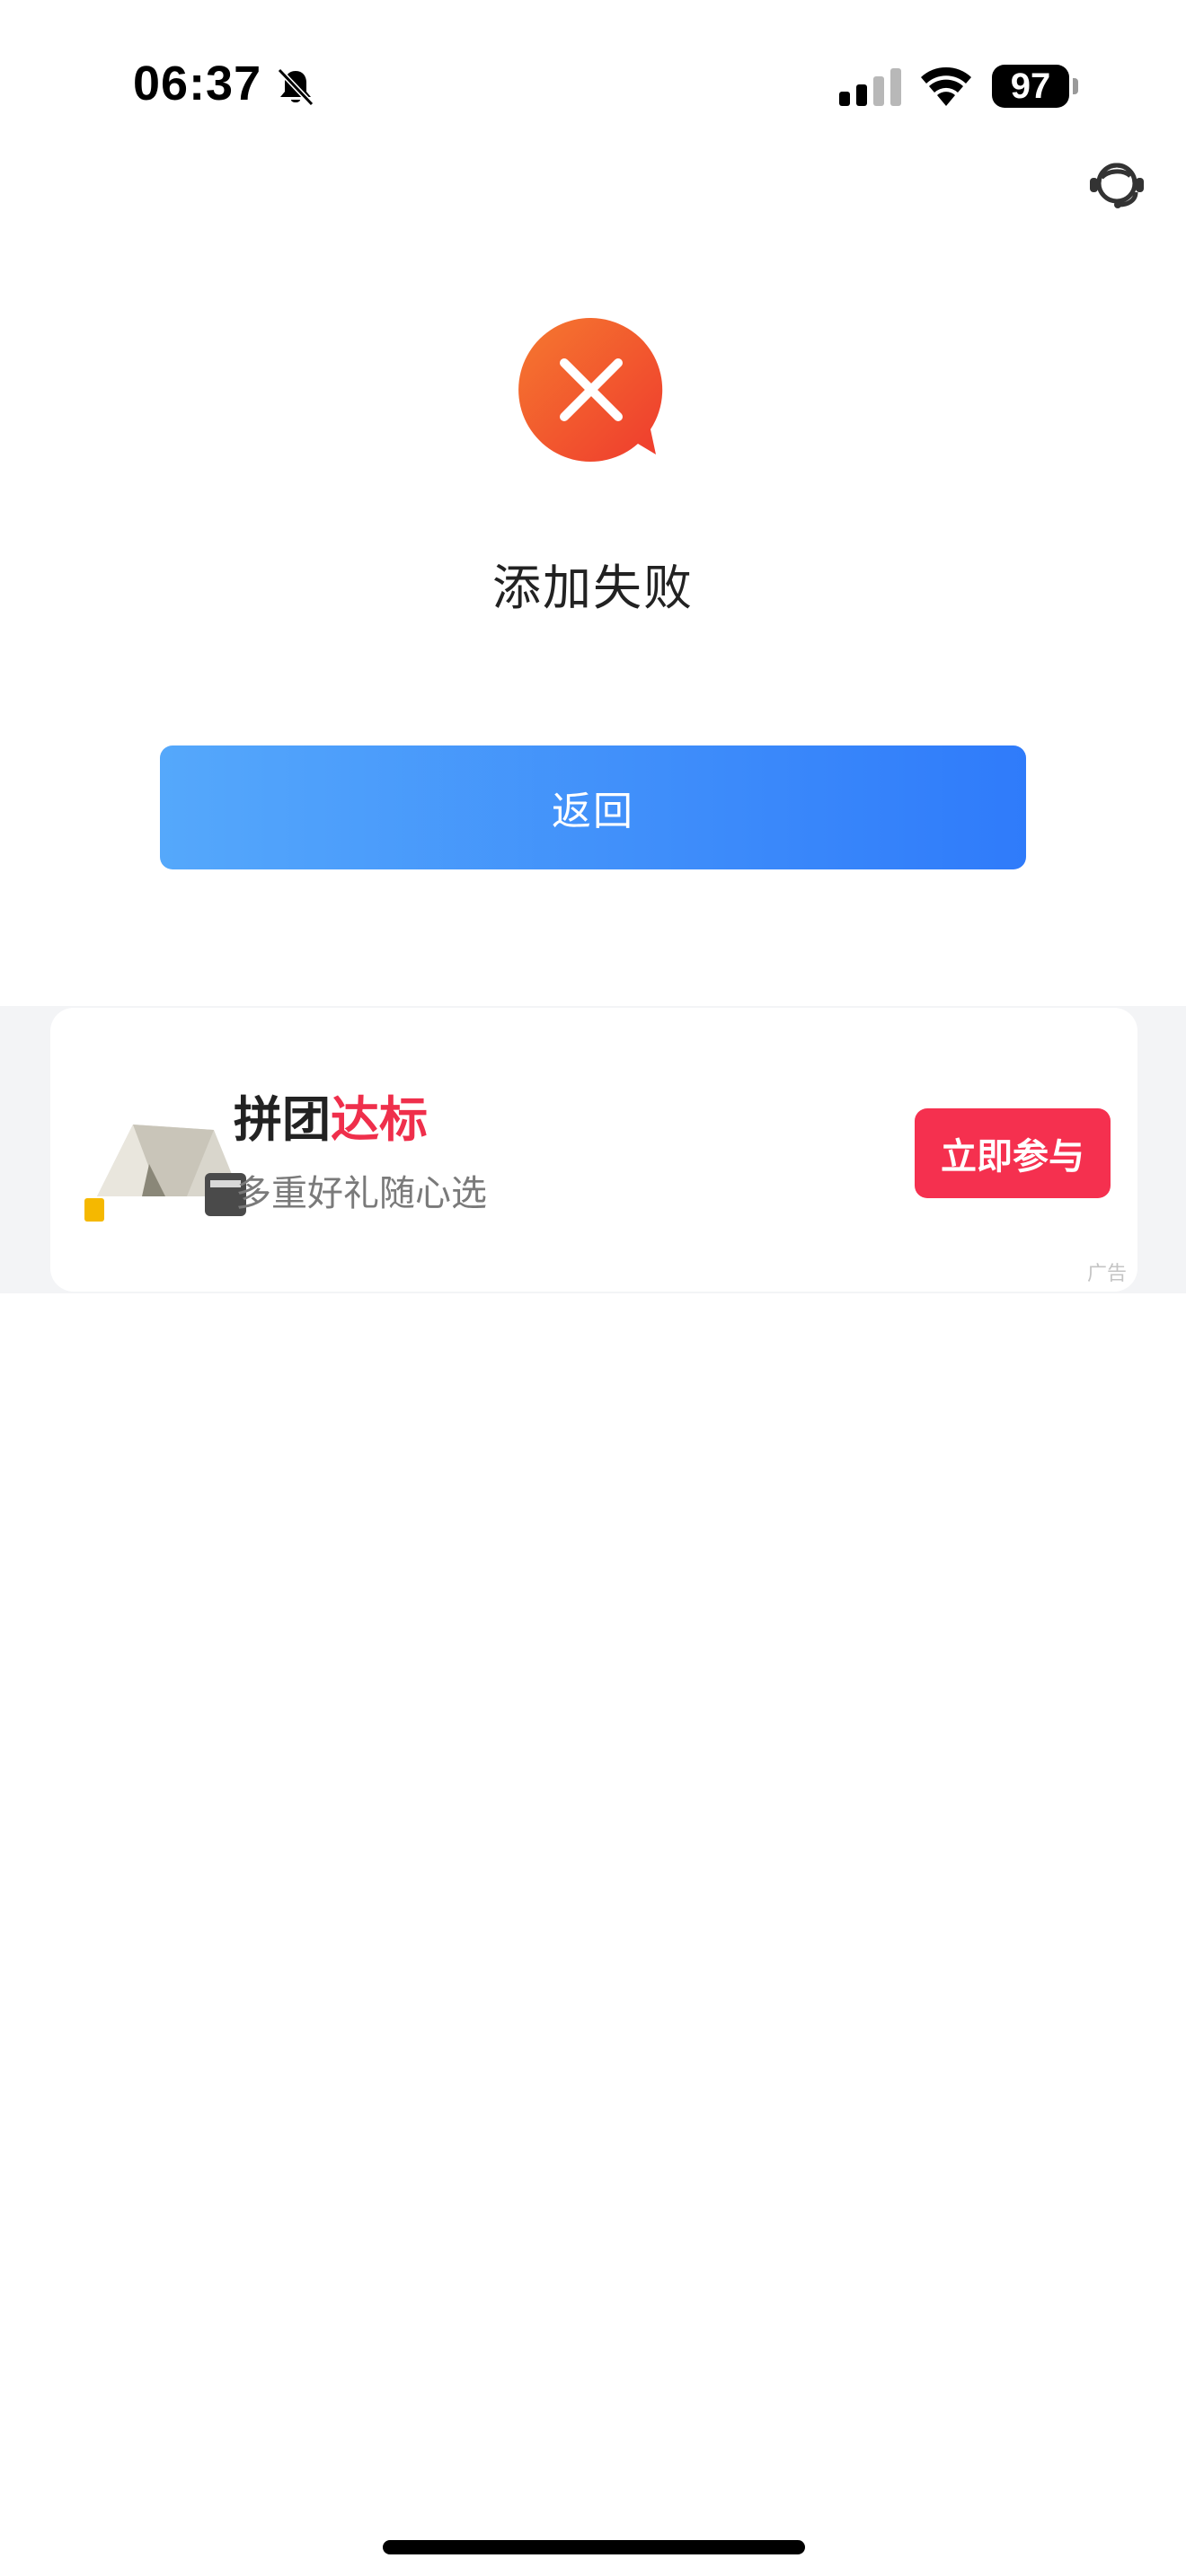  I want to click on battery-level: 97, so click(1030, 86).